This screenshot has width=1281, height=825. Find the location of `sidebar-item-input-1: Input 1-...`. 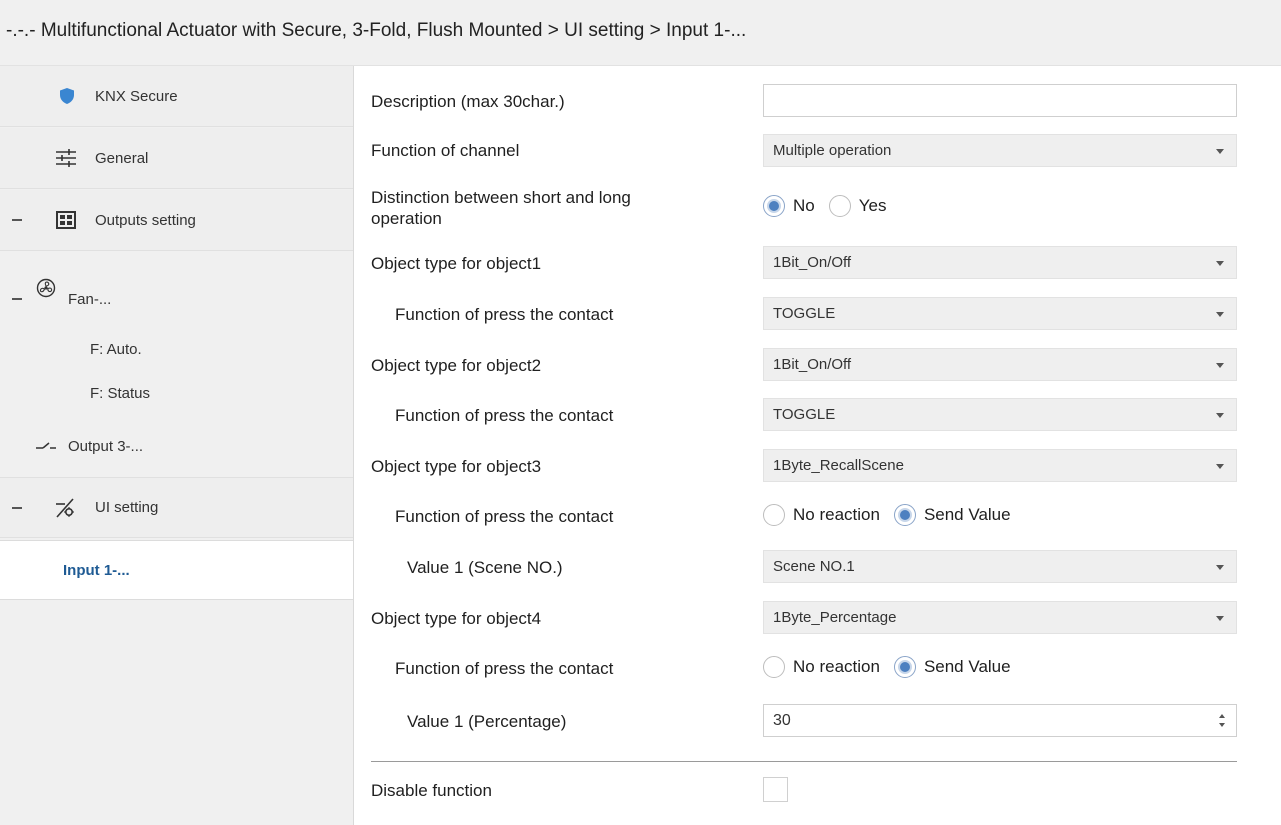

sidebar-item-input-1: Input 1-... is located at coordinates (176, 570).